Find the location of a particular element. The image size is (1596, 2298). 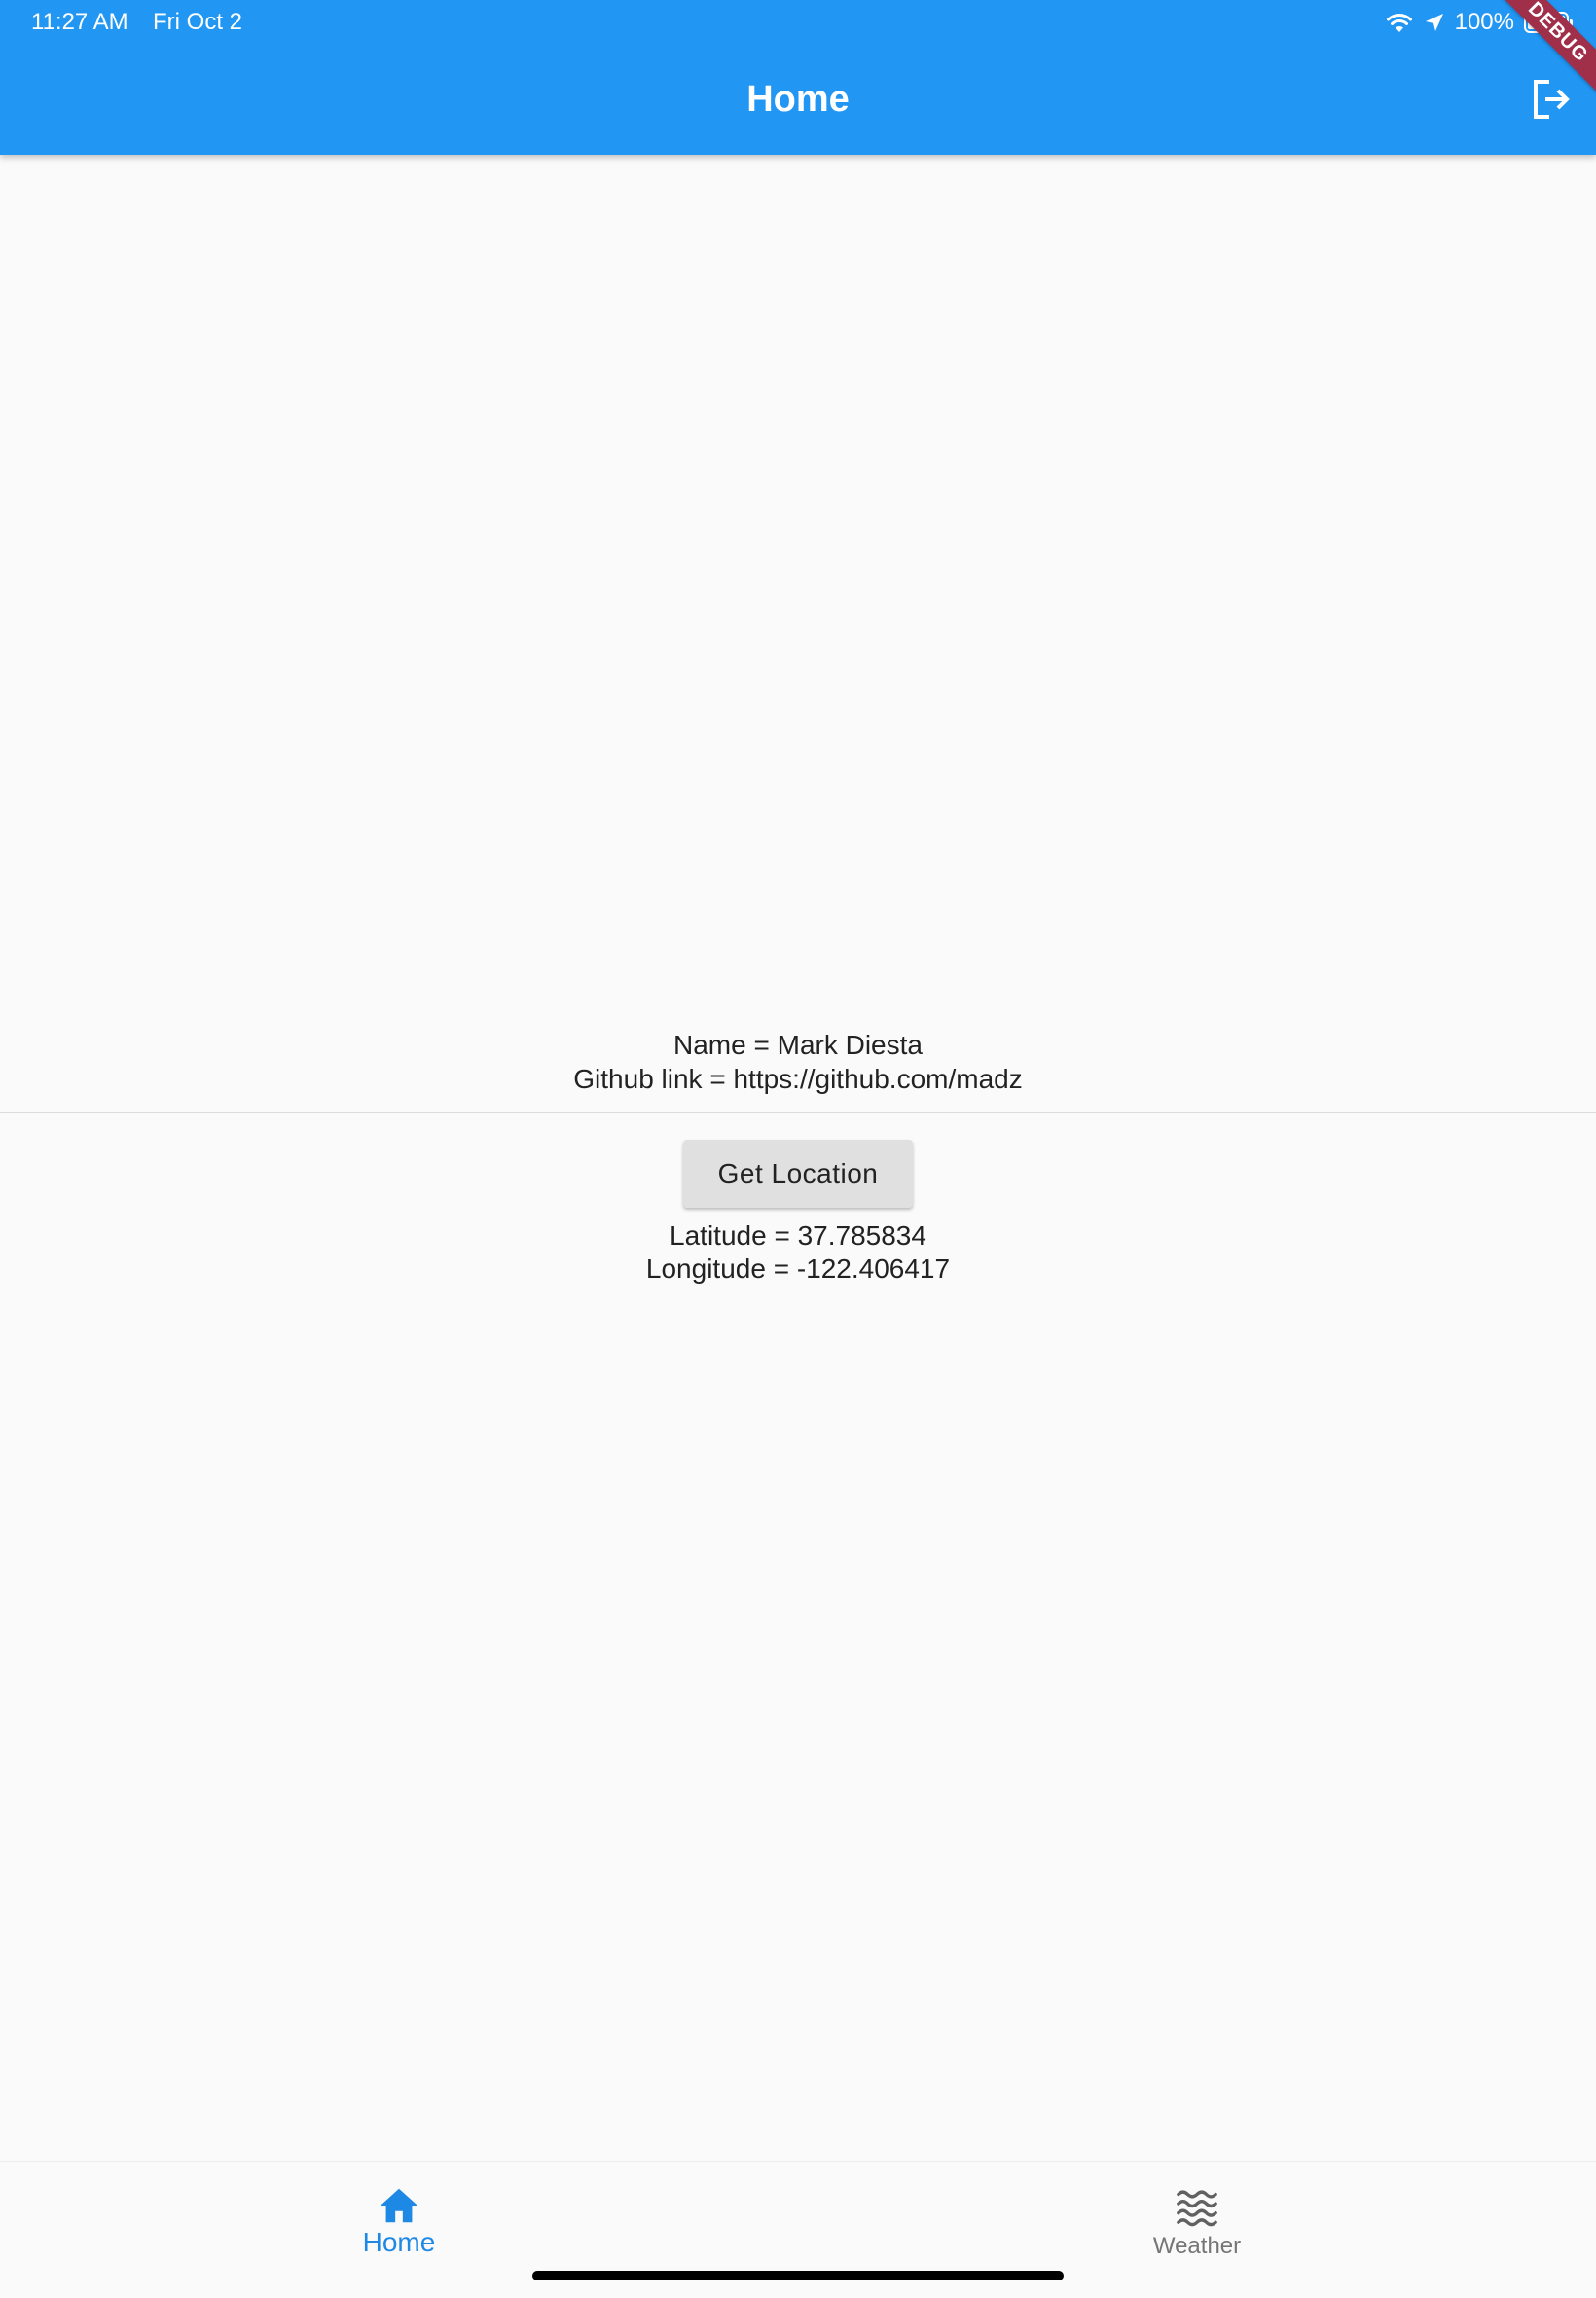

profile-github: Github link = https://github.com/madz is located at coordinates (798, 1079).